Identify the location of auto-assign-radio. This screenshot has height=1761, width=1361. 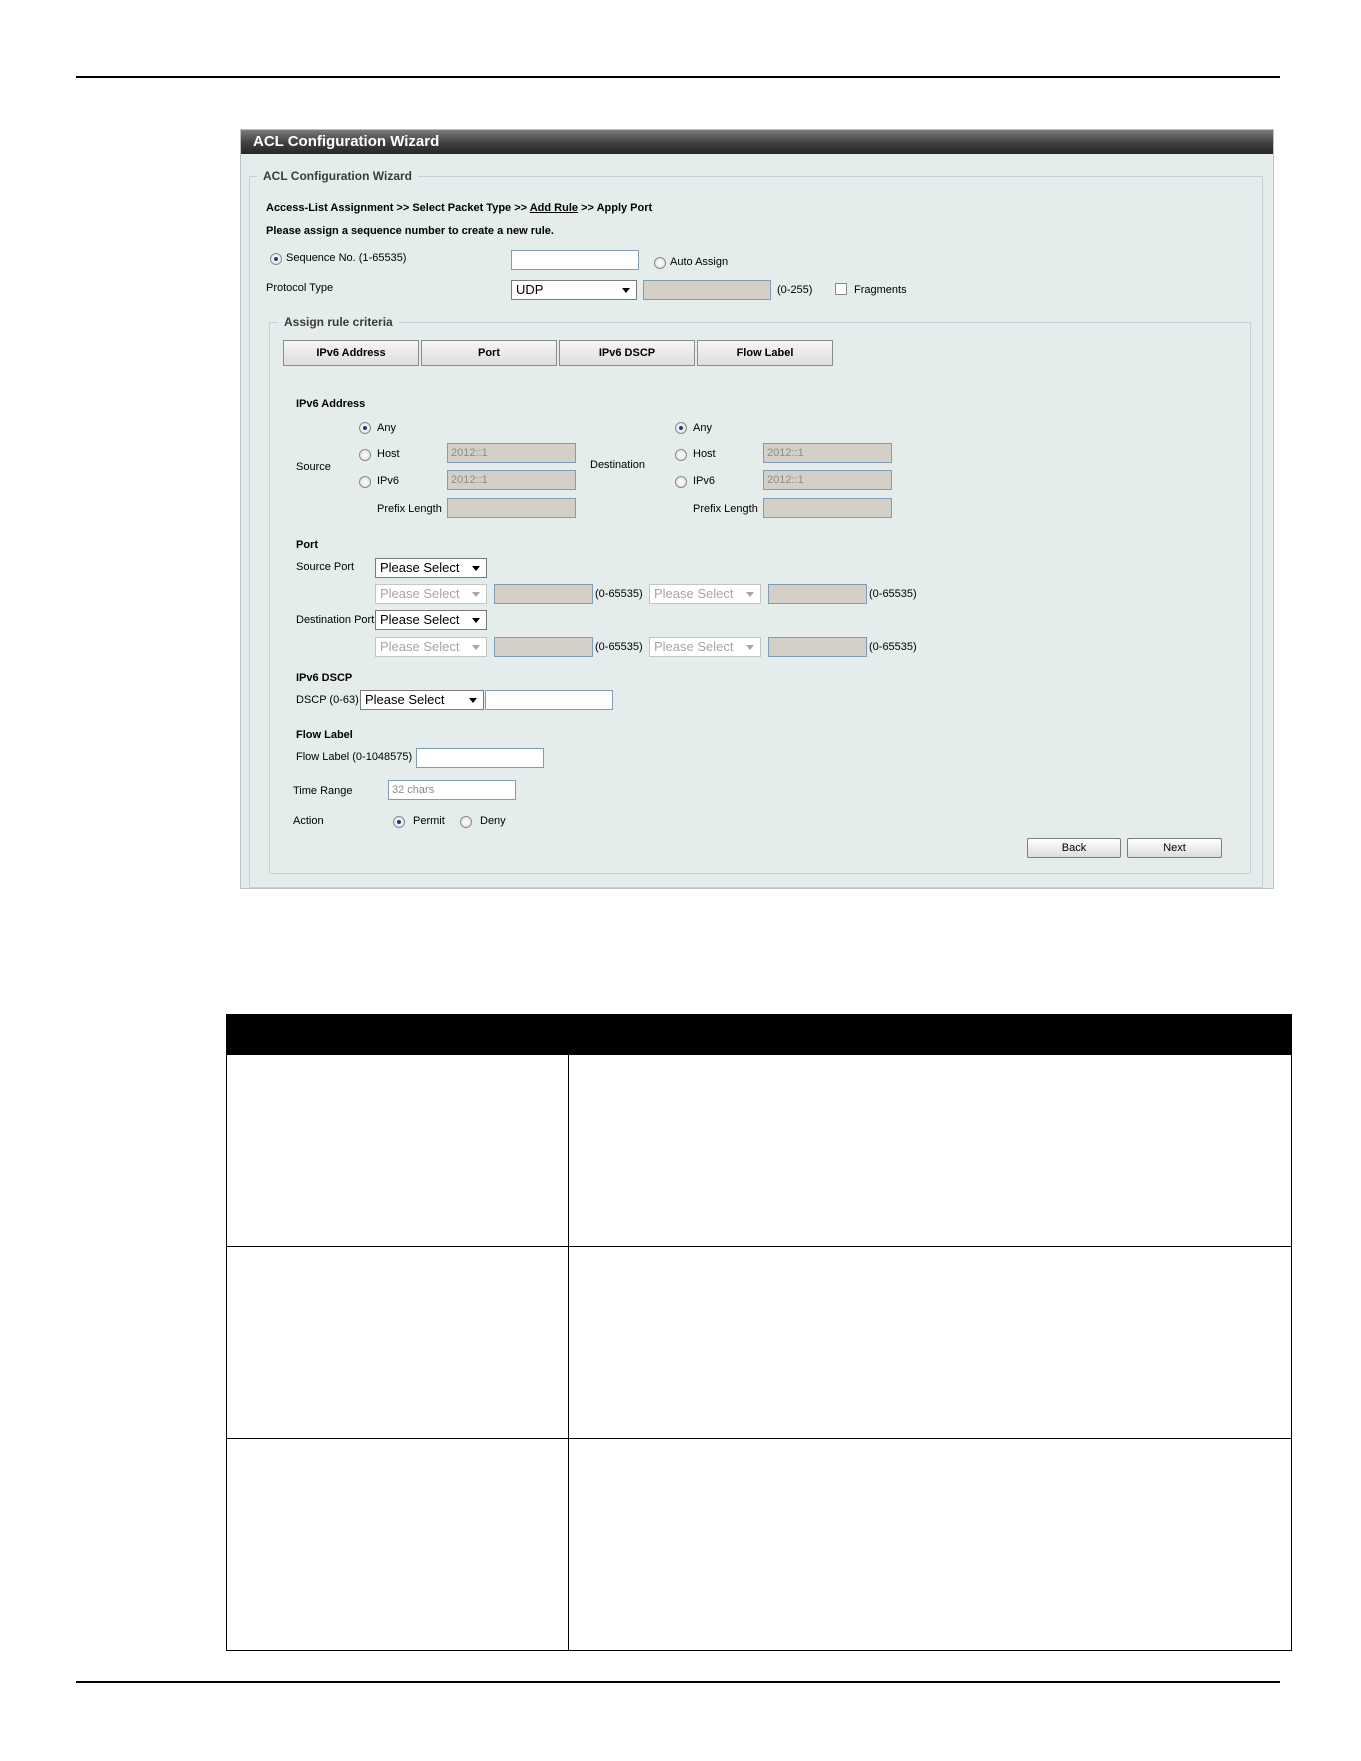
(660, 263).